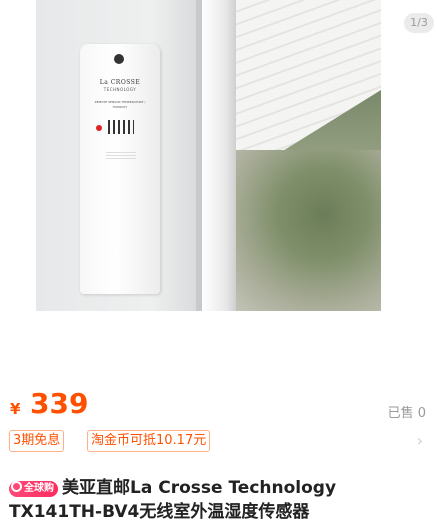 The image size is (437, 532). I want to click on device-mount-hole, so click(119, 59).